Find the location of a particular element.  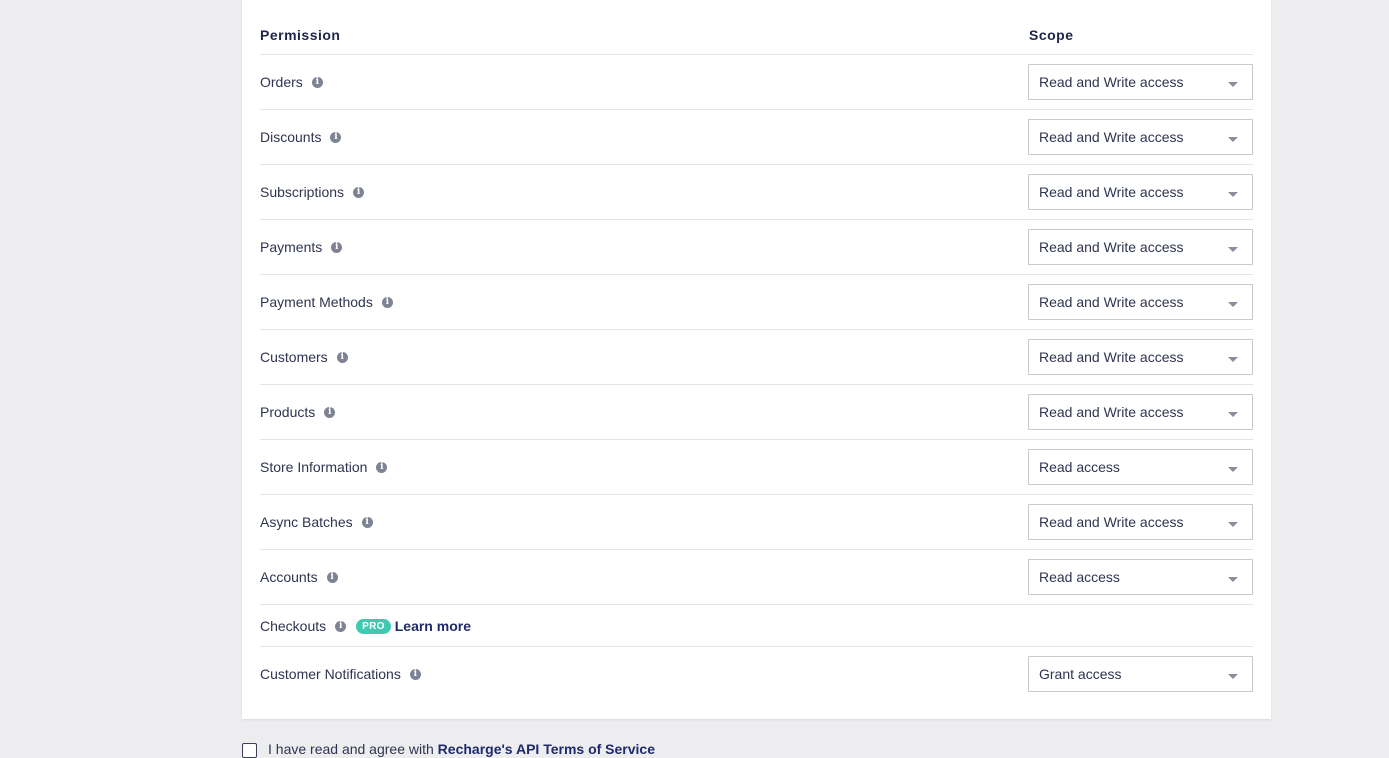

permission-label: Customer Notifications is located at coordinates (330, 674).